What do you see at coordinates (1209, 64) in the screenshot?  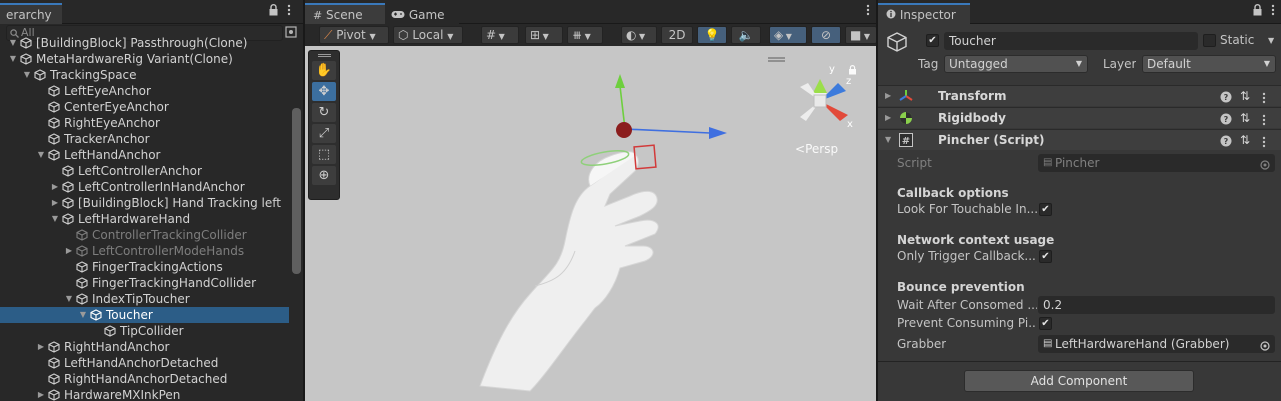 I see `layer-dropdown: Default ▼` at bounding box center [1209, 64].